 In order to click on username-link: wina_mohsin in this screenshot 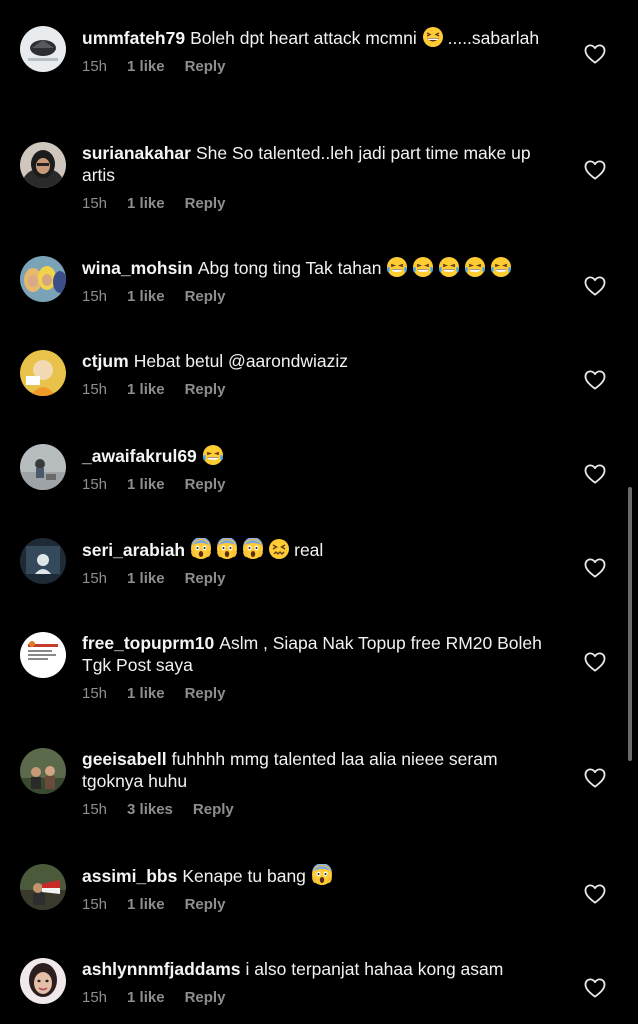, I will do `click(137, 268)`.